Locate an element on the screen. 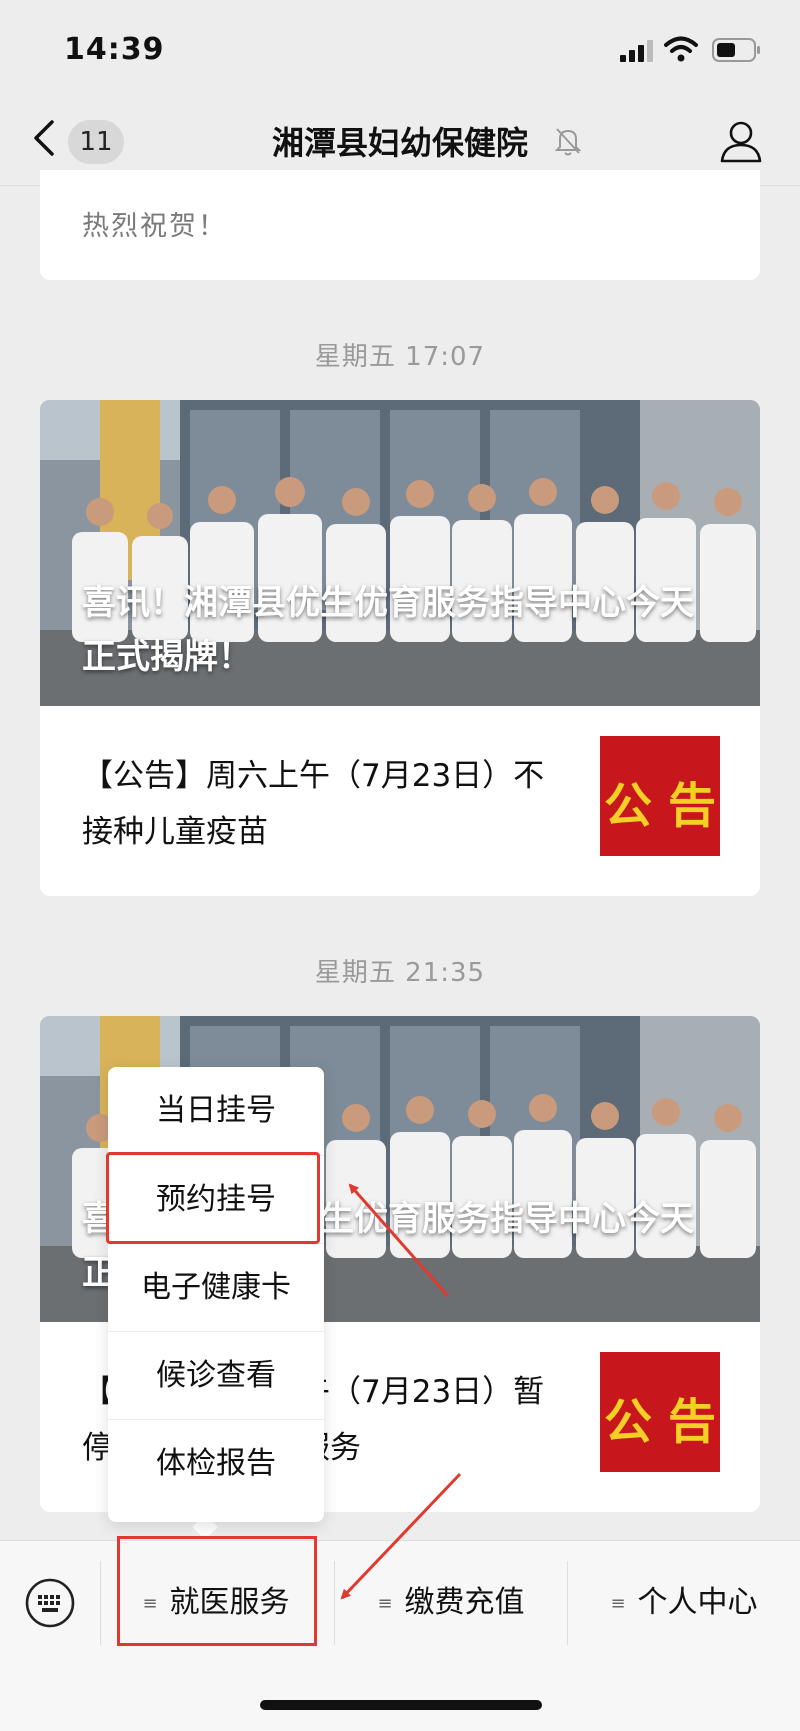 Image resolution: width=800 pixels, height=1731 pixels. previous-message-text: 热烈祝贺！ is located at coordinates (154, 226).